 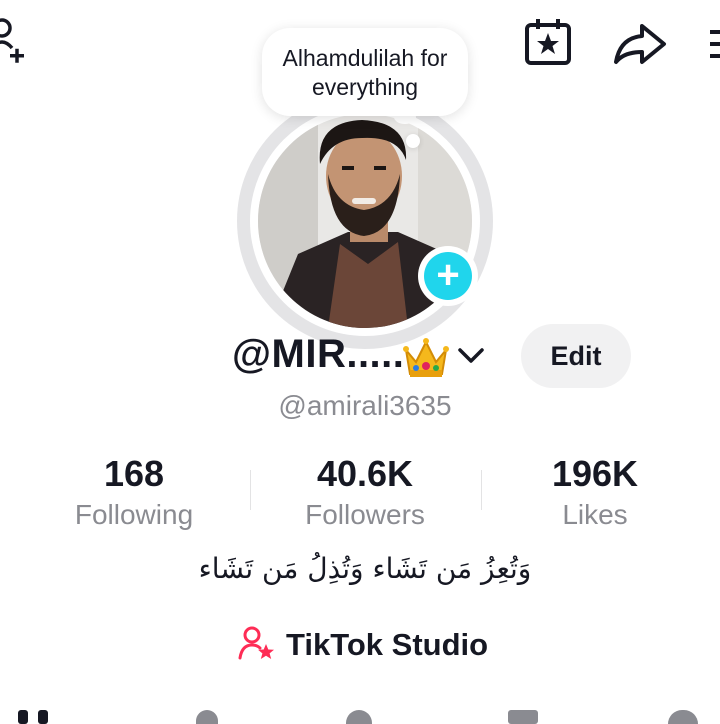 I want to click on tiktok-studio-link: TikTok Studio, so click(x=363, y=645).